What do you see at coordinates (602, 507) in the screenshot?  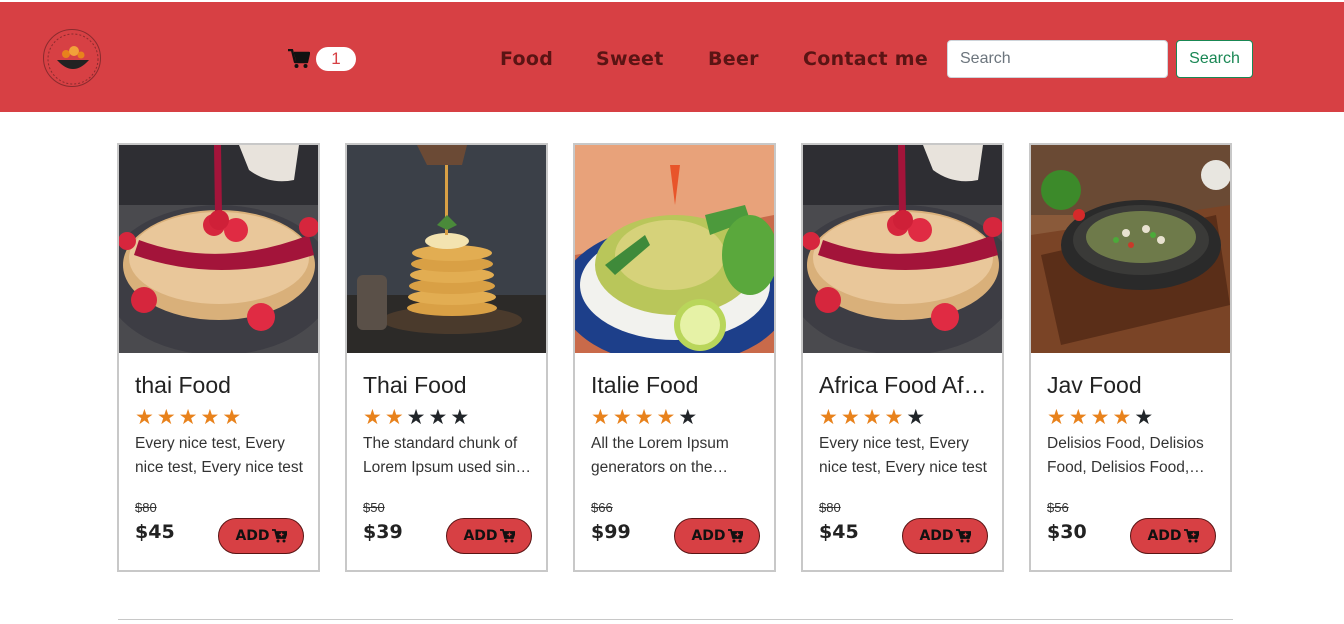 I see `old-price: $66` at bounding box center [602, 507].